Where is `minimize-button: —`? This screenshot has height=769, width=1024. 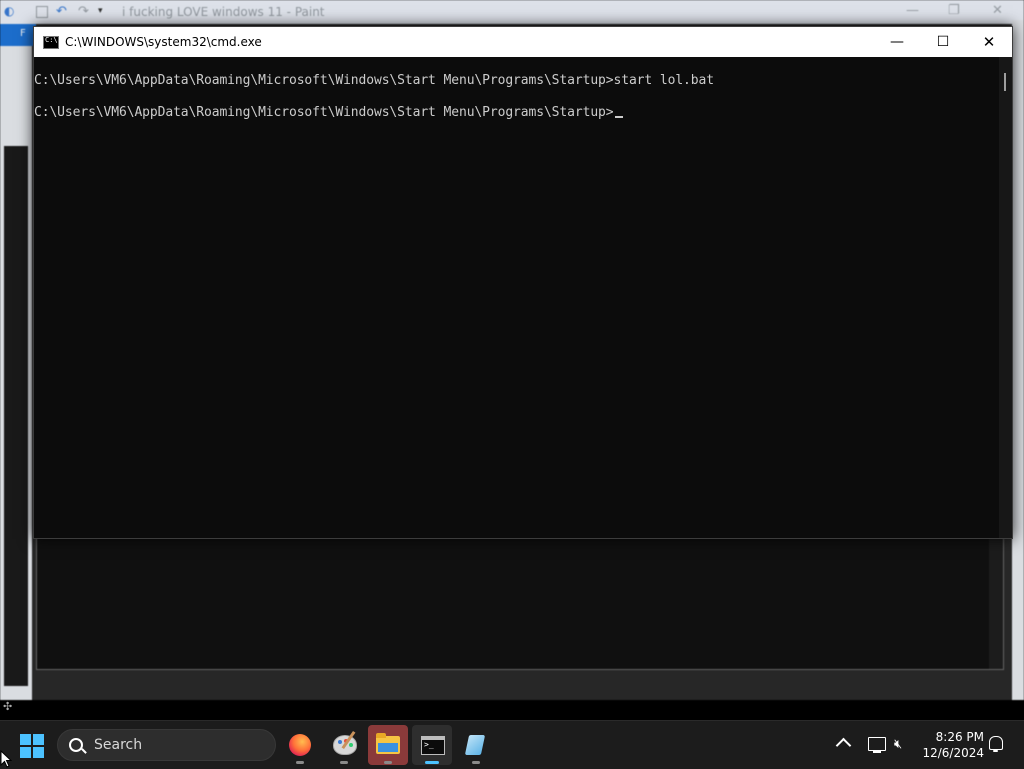
minimize-button: — is located at coordinates (897, 42).